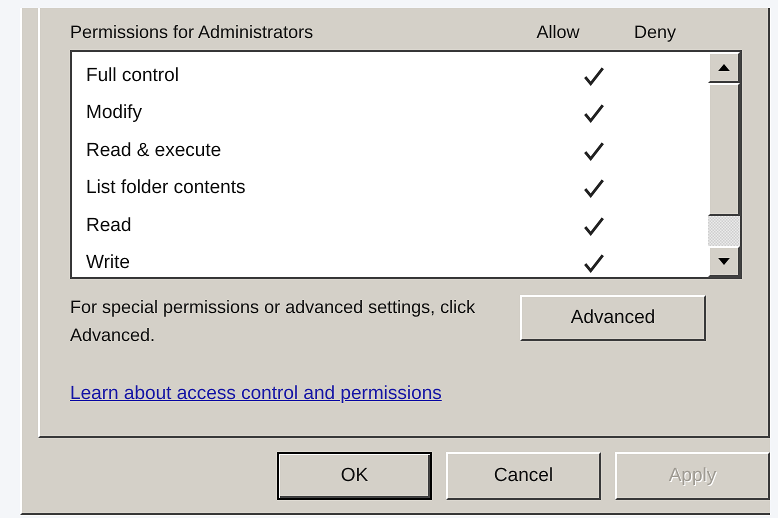 This screenshot has width=778, height=518. Describe the element at coordinates (523, 476) in the screenshot. I see `dialog-button: Cancel` at that location.